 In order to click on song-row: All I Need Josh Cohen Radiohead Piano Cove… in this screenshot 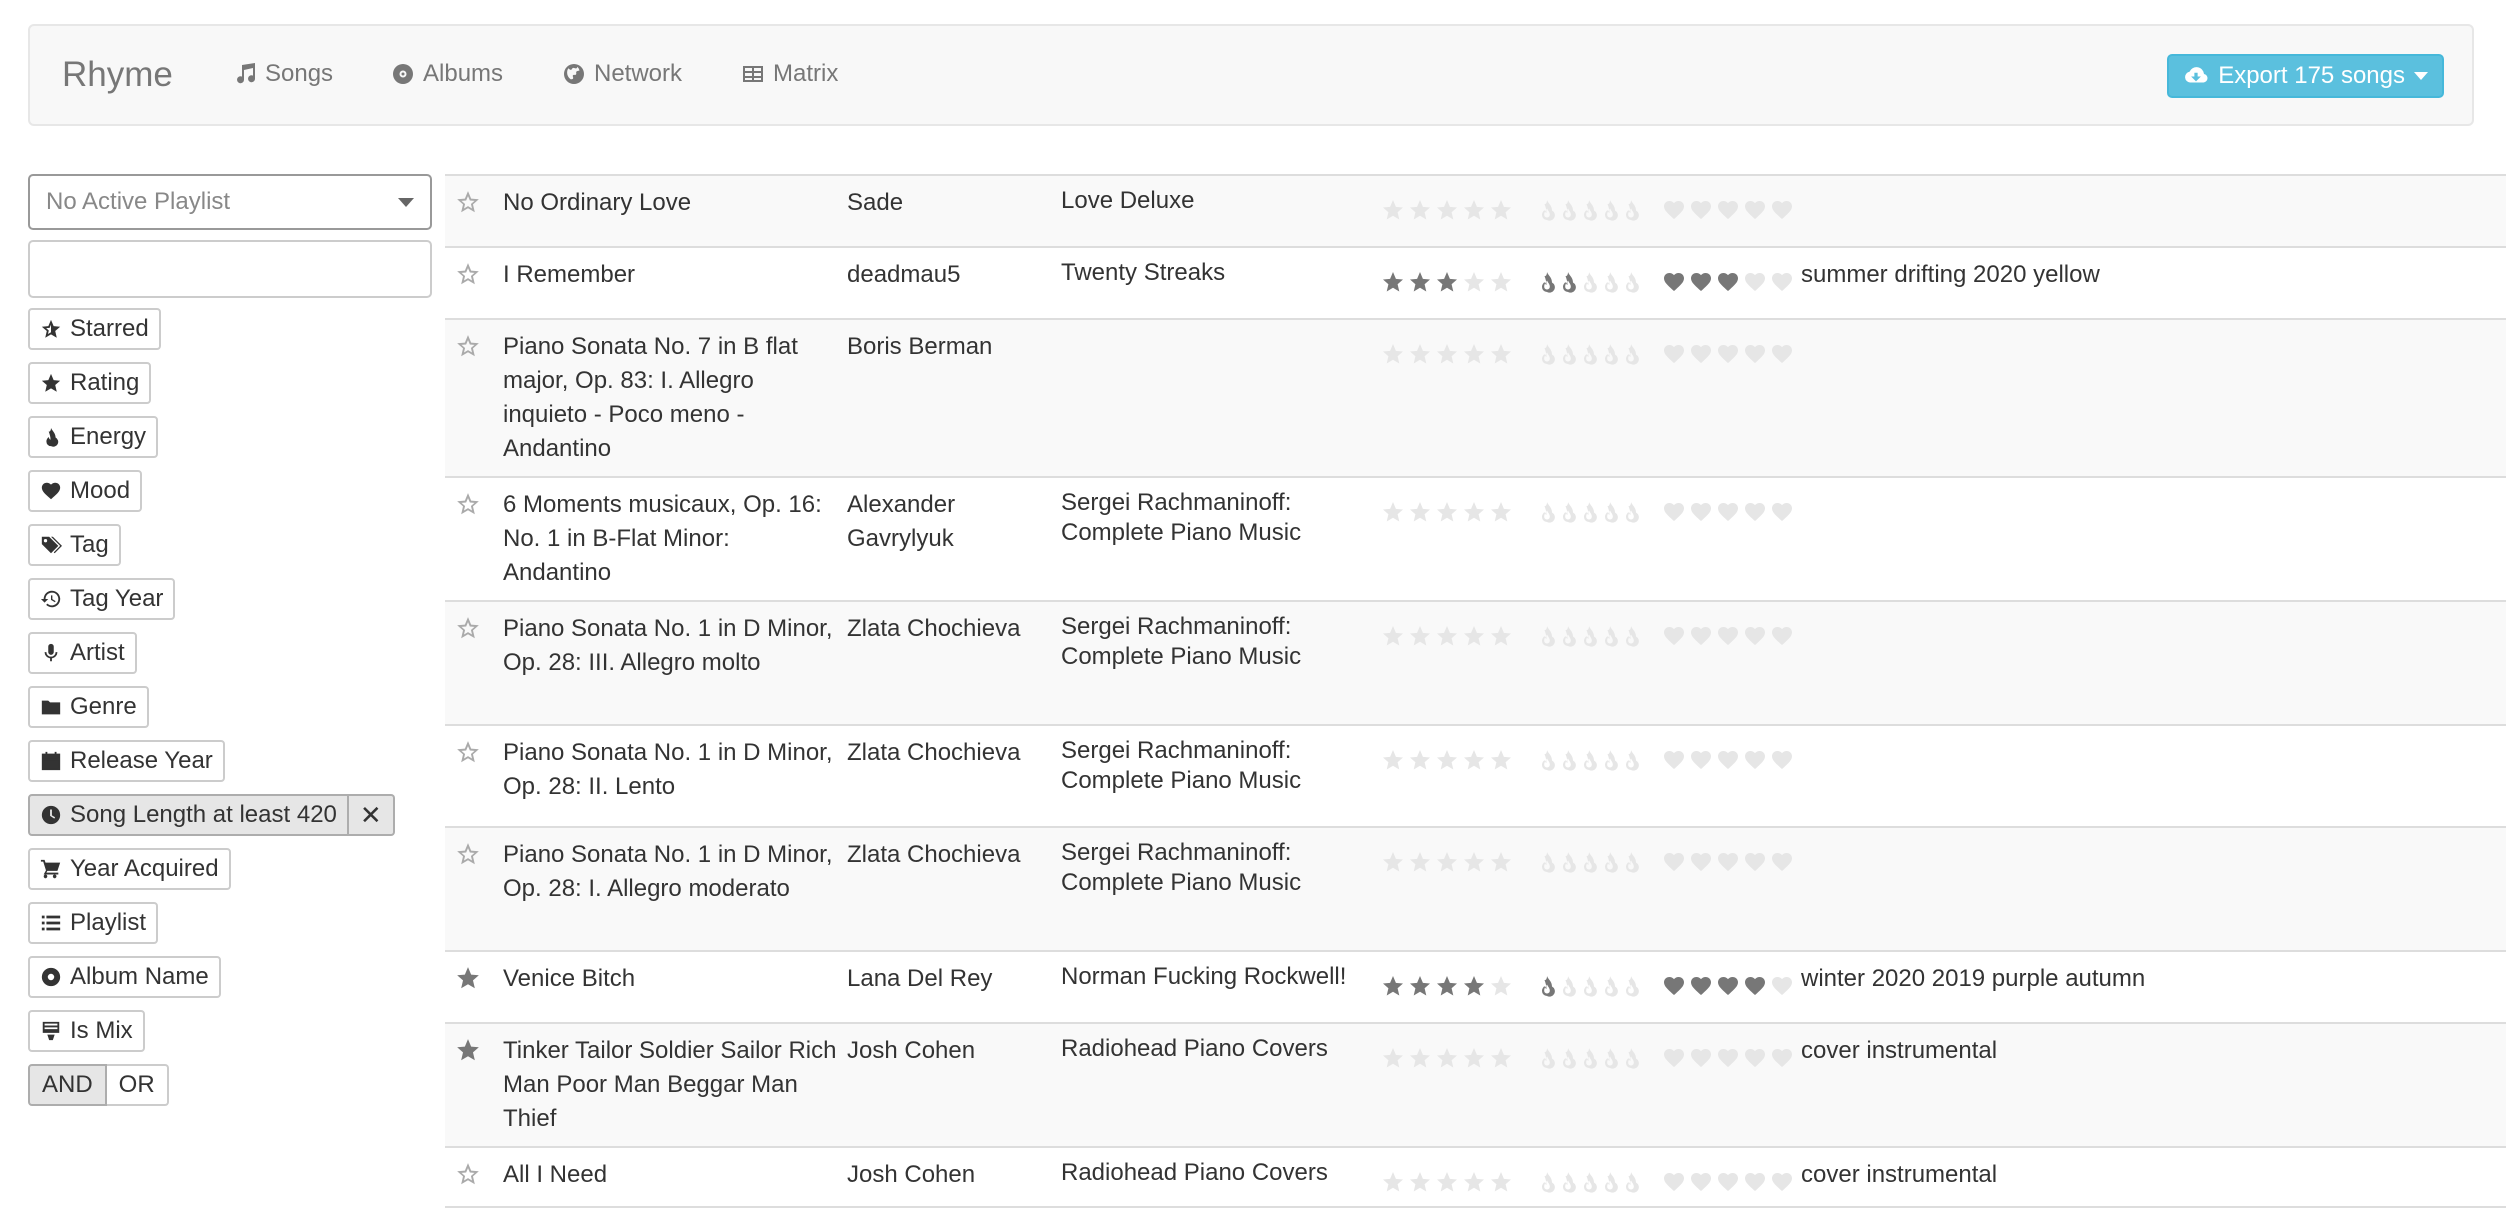, I will do `click(1475, 1178)`.